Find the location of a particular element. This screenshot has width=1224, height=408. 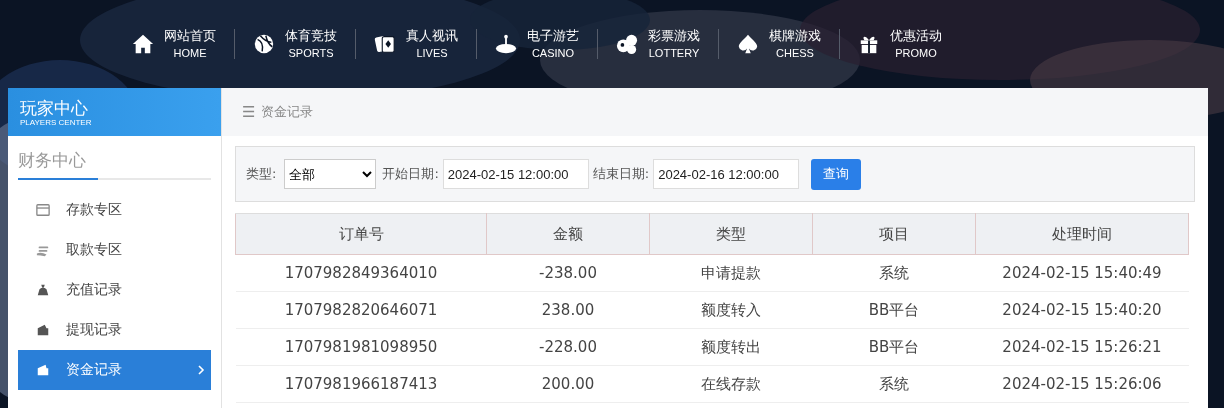

table-cell: 额度转入 is located at coordinates (731, 310).